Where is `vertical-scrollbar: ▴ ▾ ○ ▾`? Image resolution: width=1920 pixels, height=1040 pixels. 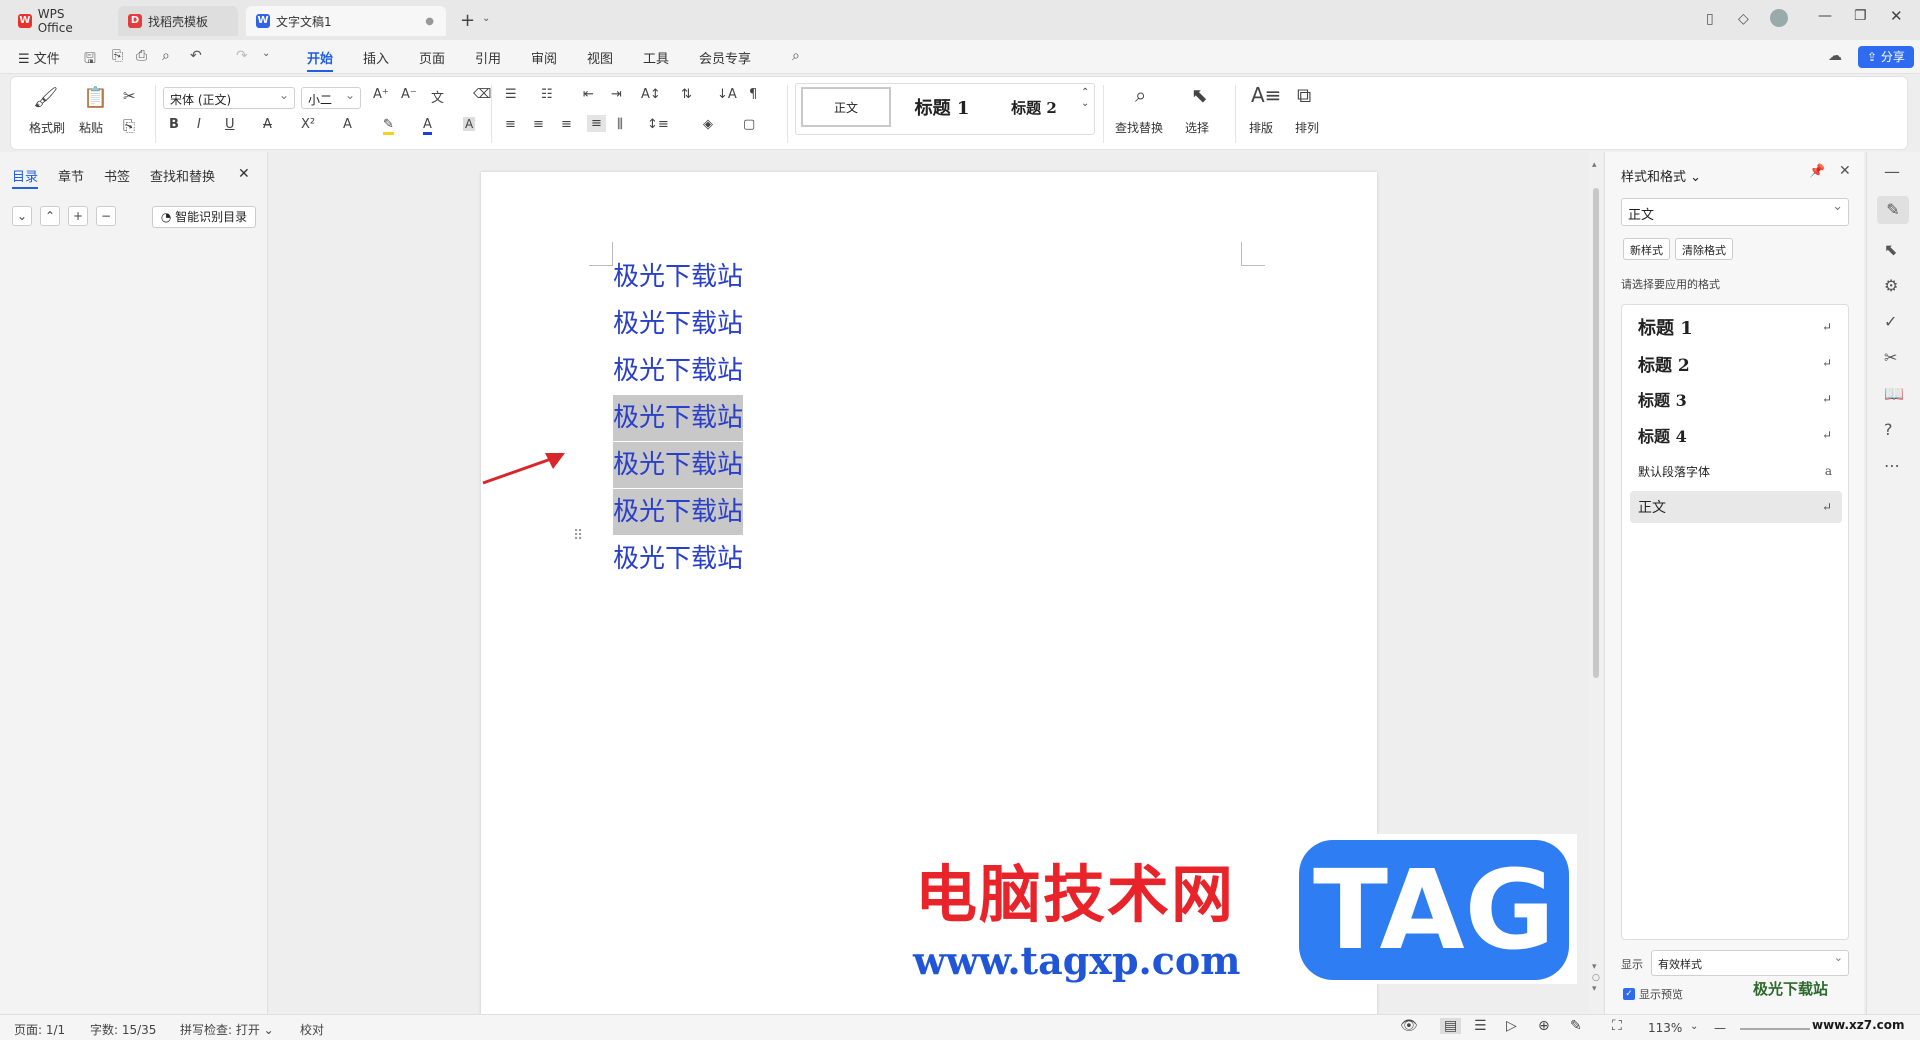 vertical-scrollbar: ▴ ▾ ○ ▾ is located at coordinates (1596, 583).